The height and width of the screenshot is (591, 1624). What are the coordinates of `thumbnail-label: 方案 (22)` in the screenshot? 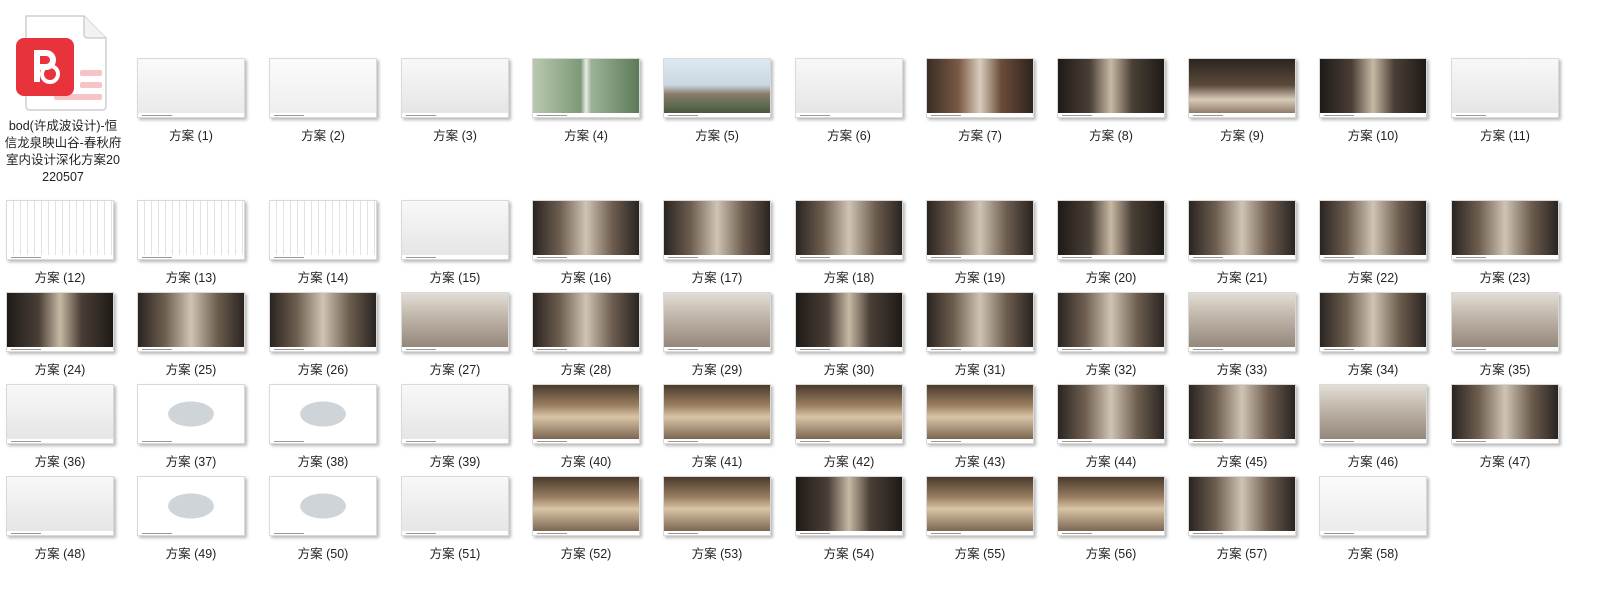 It's located at (1373, 278).